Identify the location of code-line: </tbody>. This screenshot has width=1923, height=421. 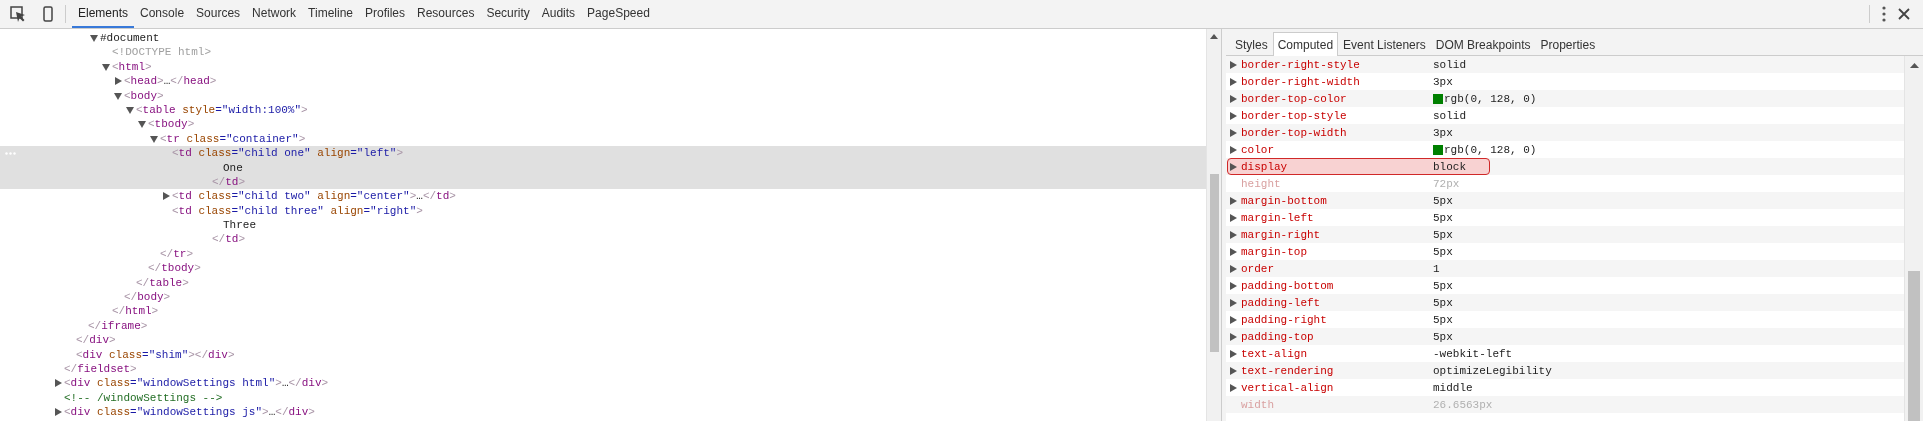
(603, 268).